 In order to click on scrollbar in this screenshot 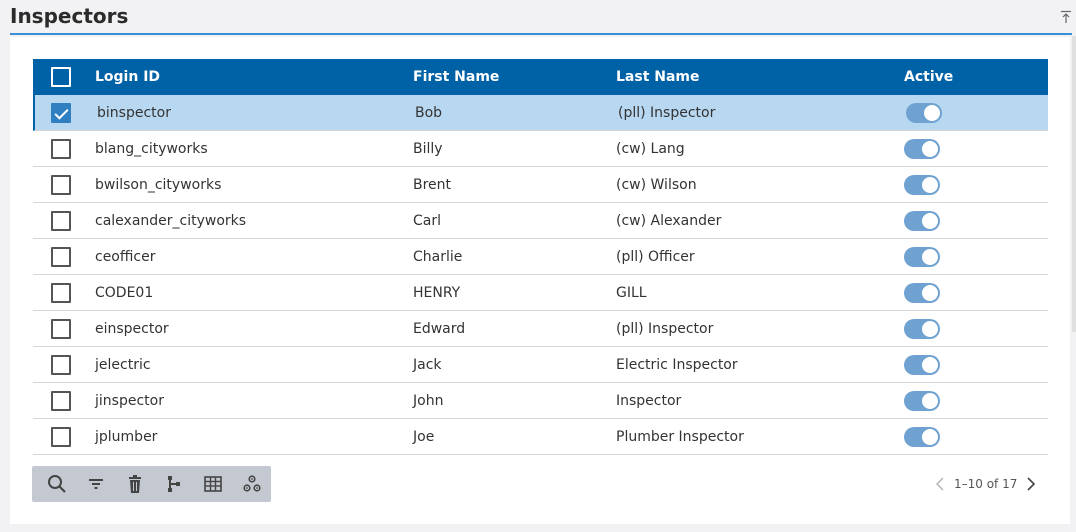, I will do `click(1074, 184)`.